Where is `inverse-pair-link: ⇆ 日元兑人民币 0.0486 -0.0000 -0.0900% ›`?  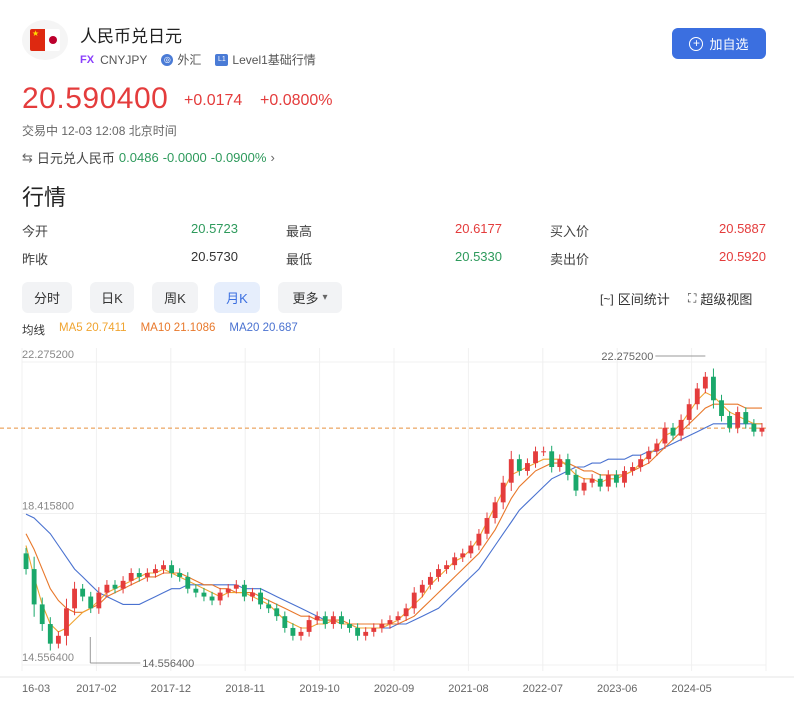
inverse-pair-link: ⇆ 日元兑人民币 0.0486 -0.0000 -0.0900% › is located at coordinates (148, 157).